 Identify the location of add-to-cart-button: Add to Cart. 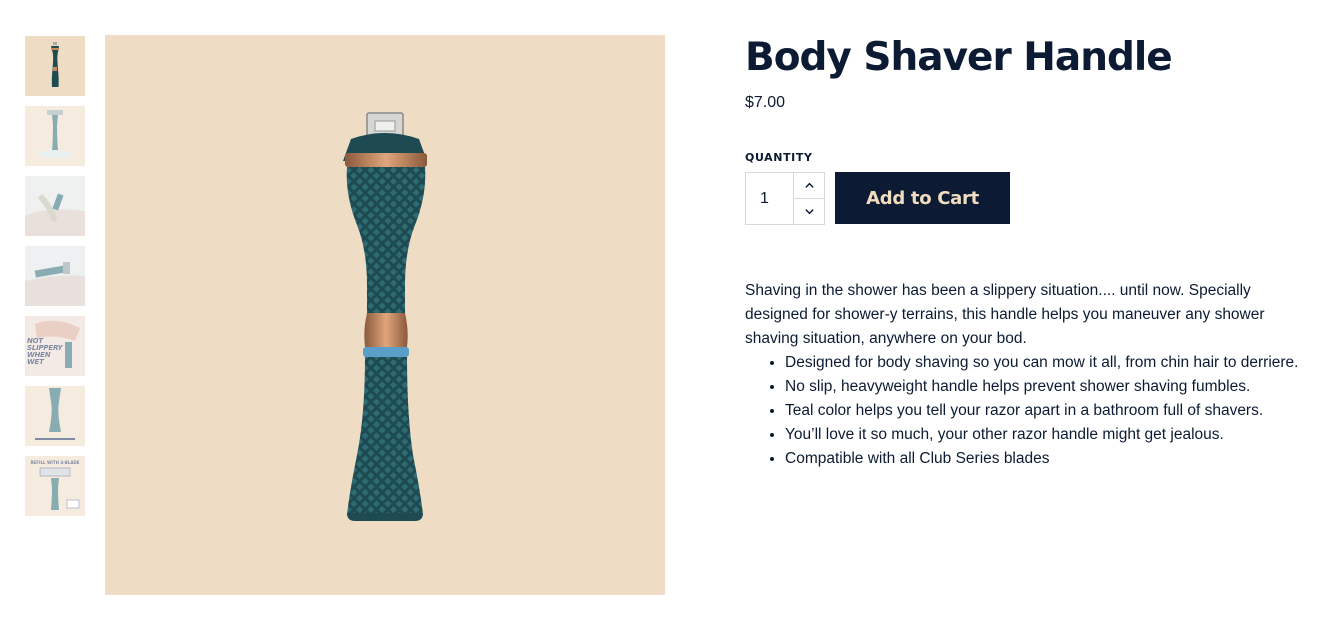
(922, 198).